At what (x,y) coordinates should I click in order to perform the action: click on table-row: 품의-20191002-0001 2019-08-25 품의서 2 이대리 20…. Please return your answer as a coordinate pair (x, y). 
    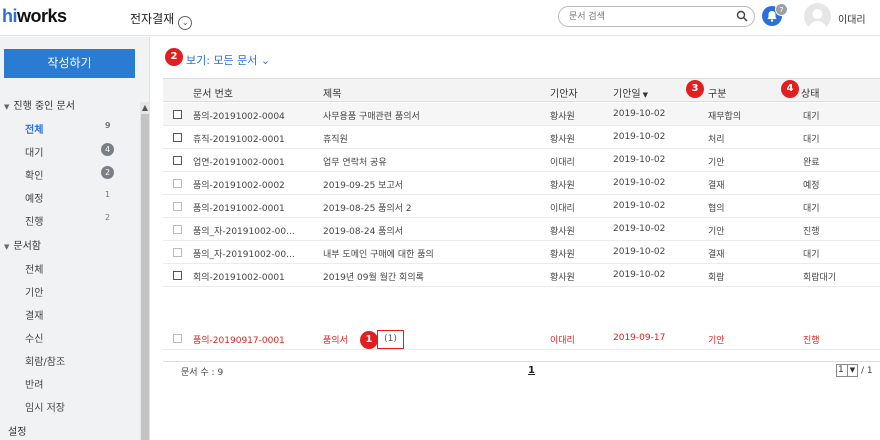
    Looking at the image, I should click on (521, 206).